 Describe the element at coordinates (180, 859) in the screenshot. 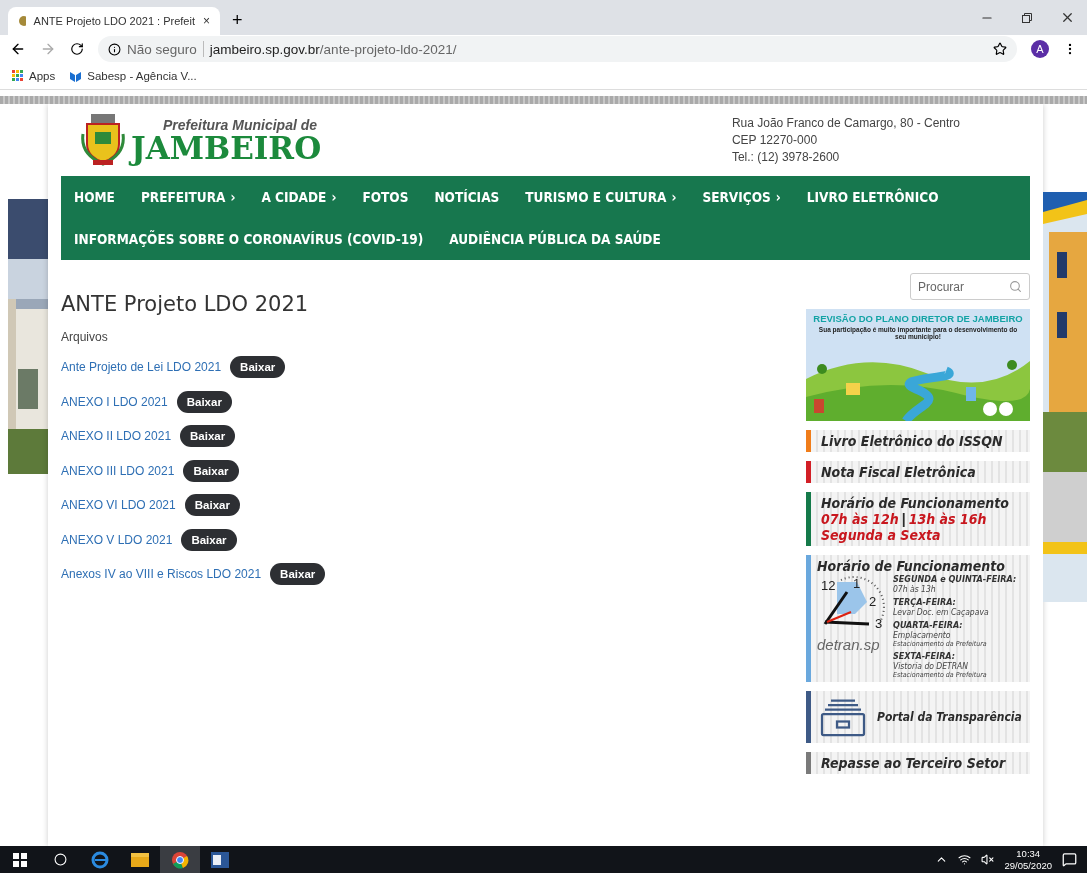

I see `chrome-icon` at that location.